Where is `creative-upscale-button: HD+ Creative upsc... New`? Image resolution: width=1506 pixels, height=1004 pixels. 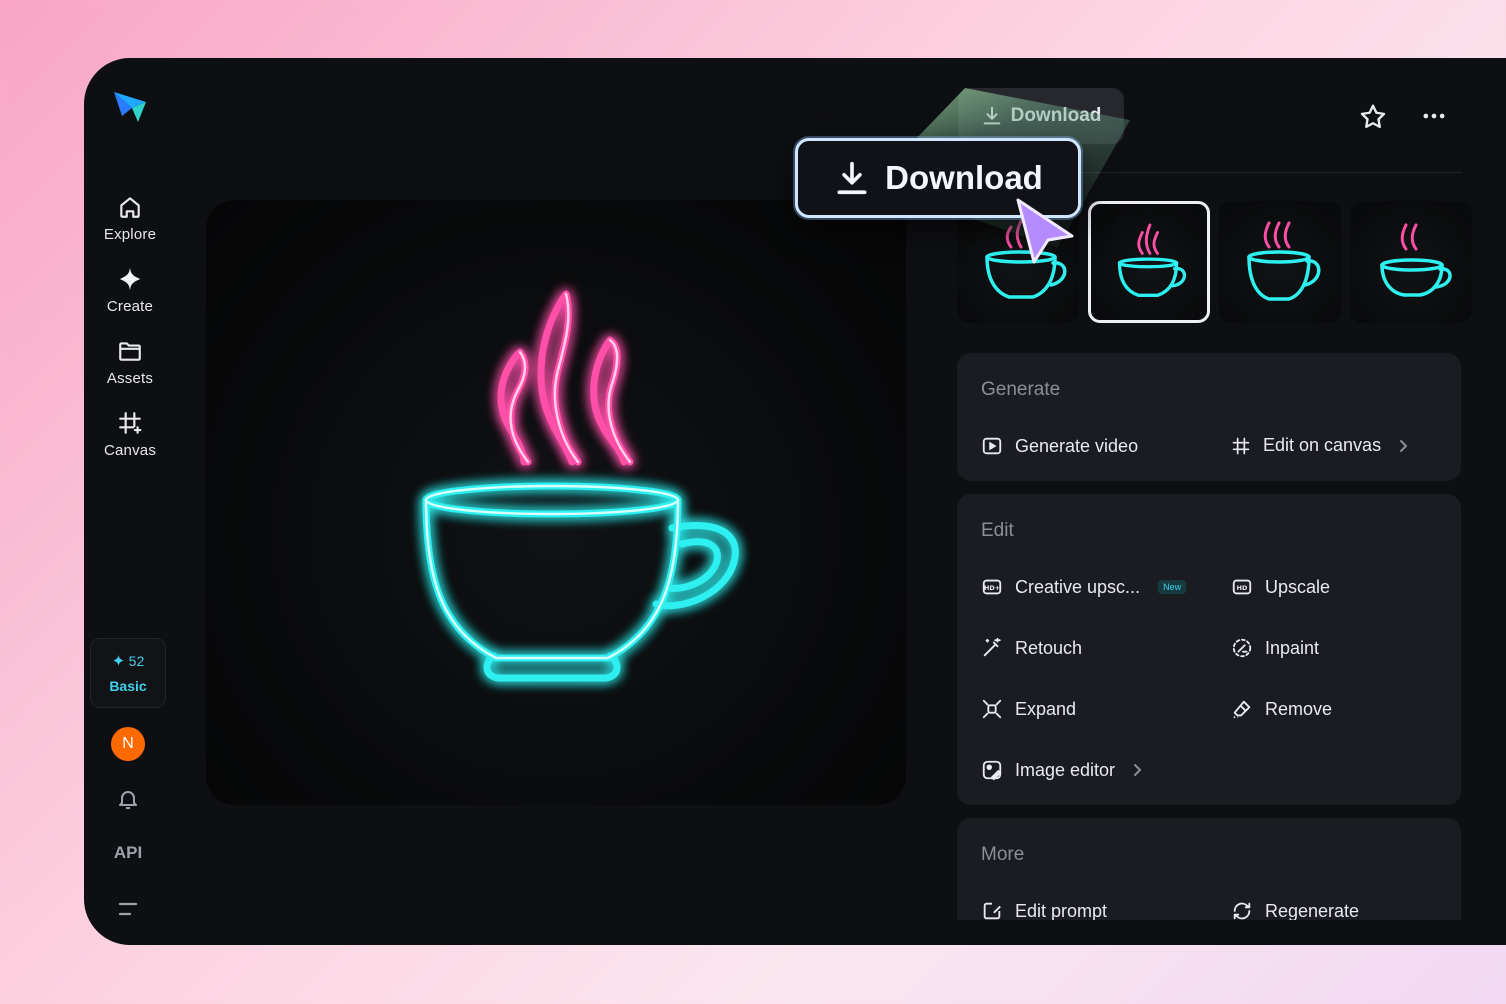
creative-upscale-button: HD+ Creative upsc... New is located at coordinates (1084, 587).